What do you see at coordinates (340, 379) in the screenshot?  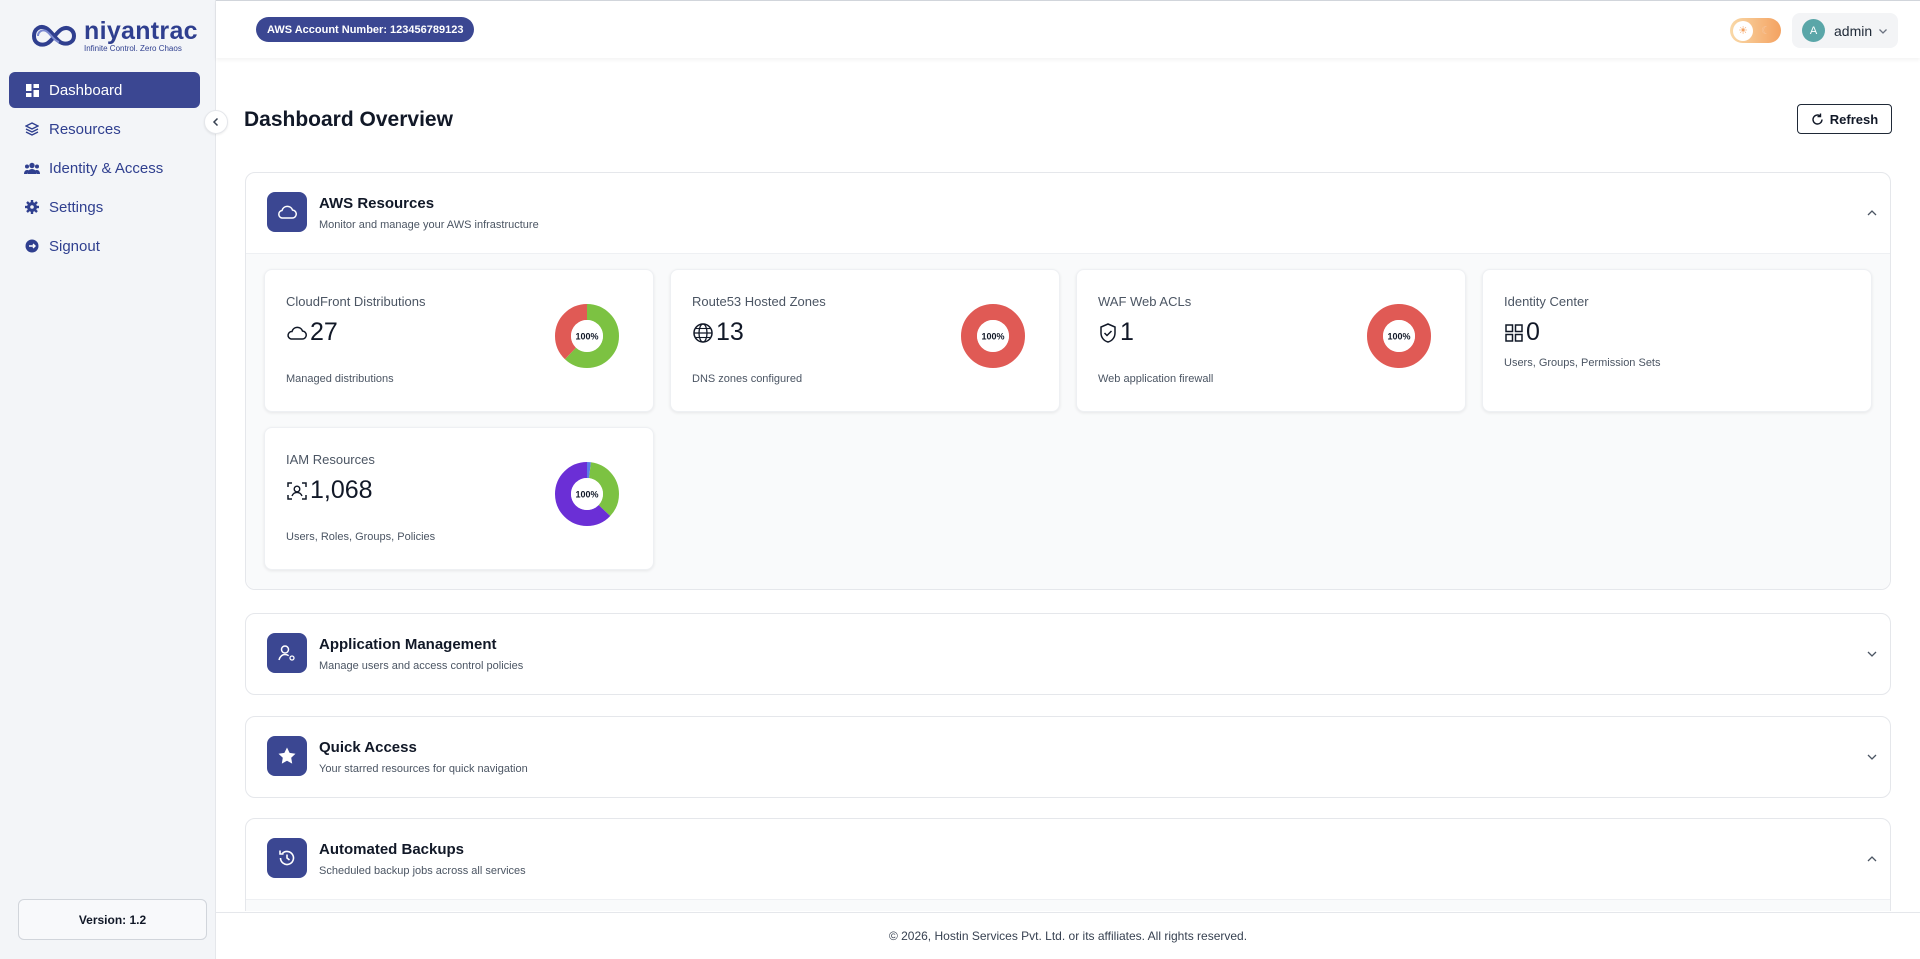 I see `card-description: Managed distributions` at bounding box center [340, 379].